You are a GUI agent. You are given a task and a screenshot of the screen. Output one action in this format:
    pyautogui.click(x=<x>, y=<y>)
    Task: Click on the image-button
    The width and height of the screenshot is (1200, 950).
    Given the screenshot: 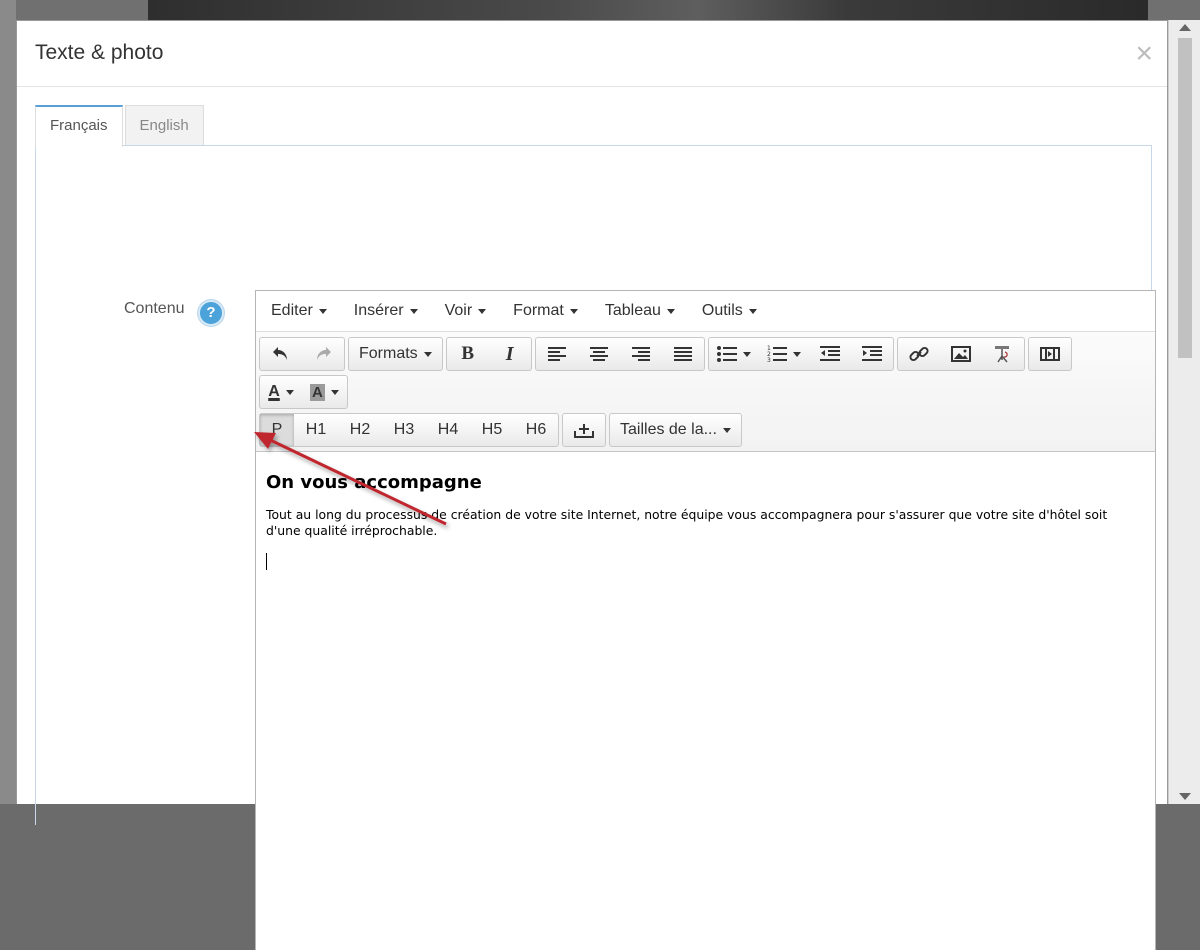 What is the action you would take?
    pyautogui.click(x=961, y=354)
    